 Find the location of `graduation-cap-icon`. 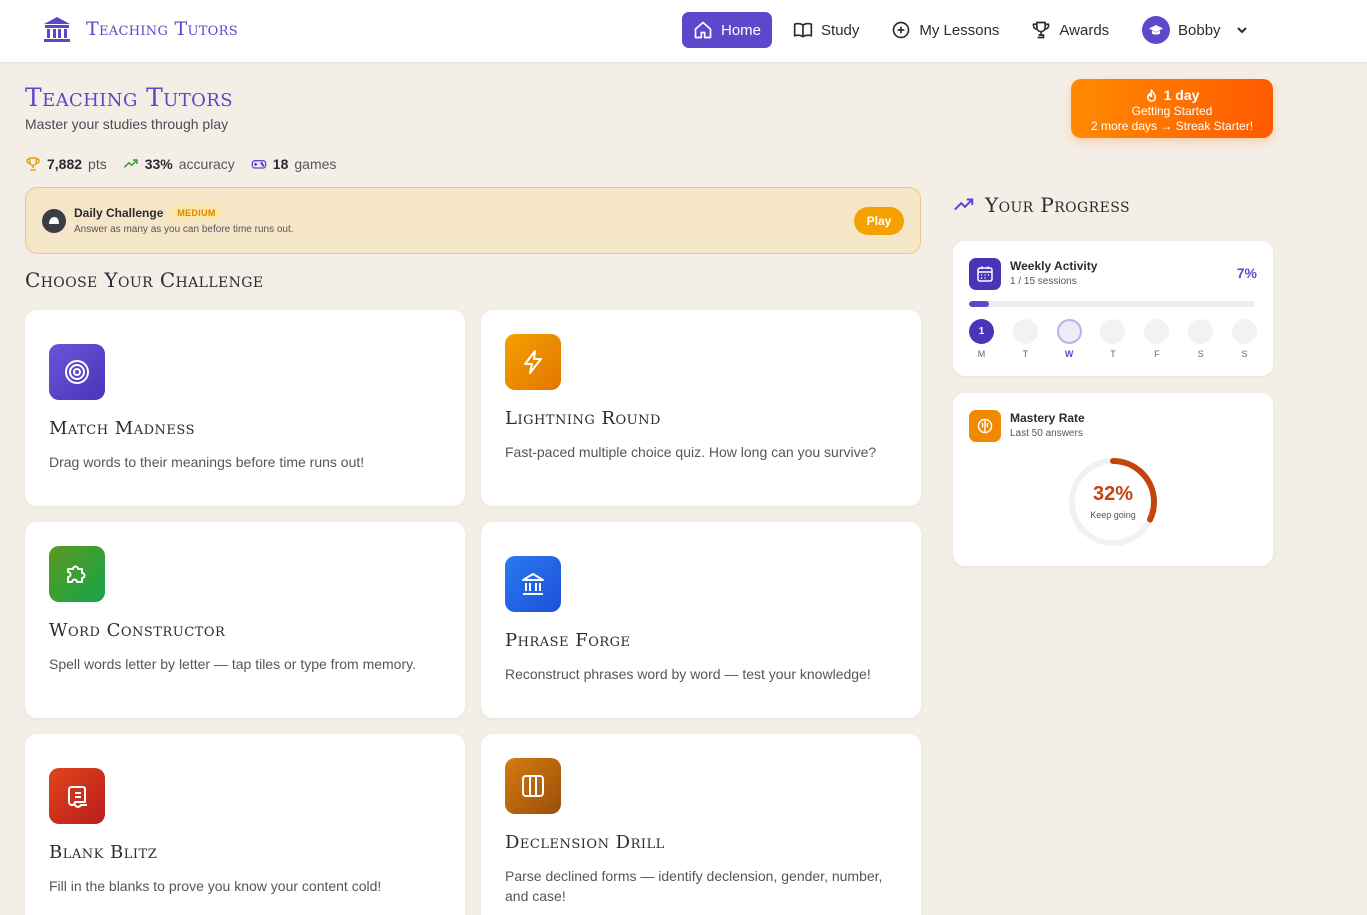

graduation-cap-icon is located at coordinates (1156, 30).